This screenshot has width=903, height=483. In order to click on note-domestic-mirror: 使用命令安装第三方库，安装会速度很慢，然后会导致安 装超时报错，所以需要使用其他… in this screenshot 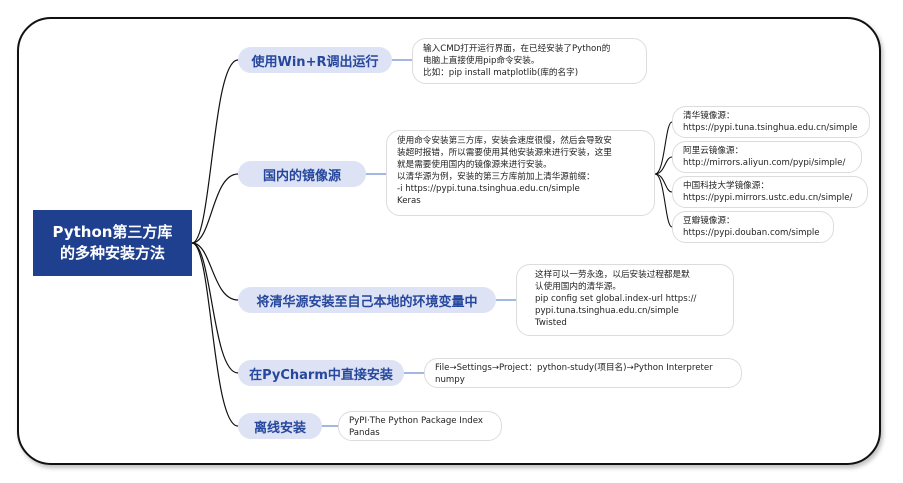, I will do `click(520, 173)`.